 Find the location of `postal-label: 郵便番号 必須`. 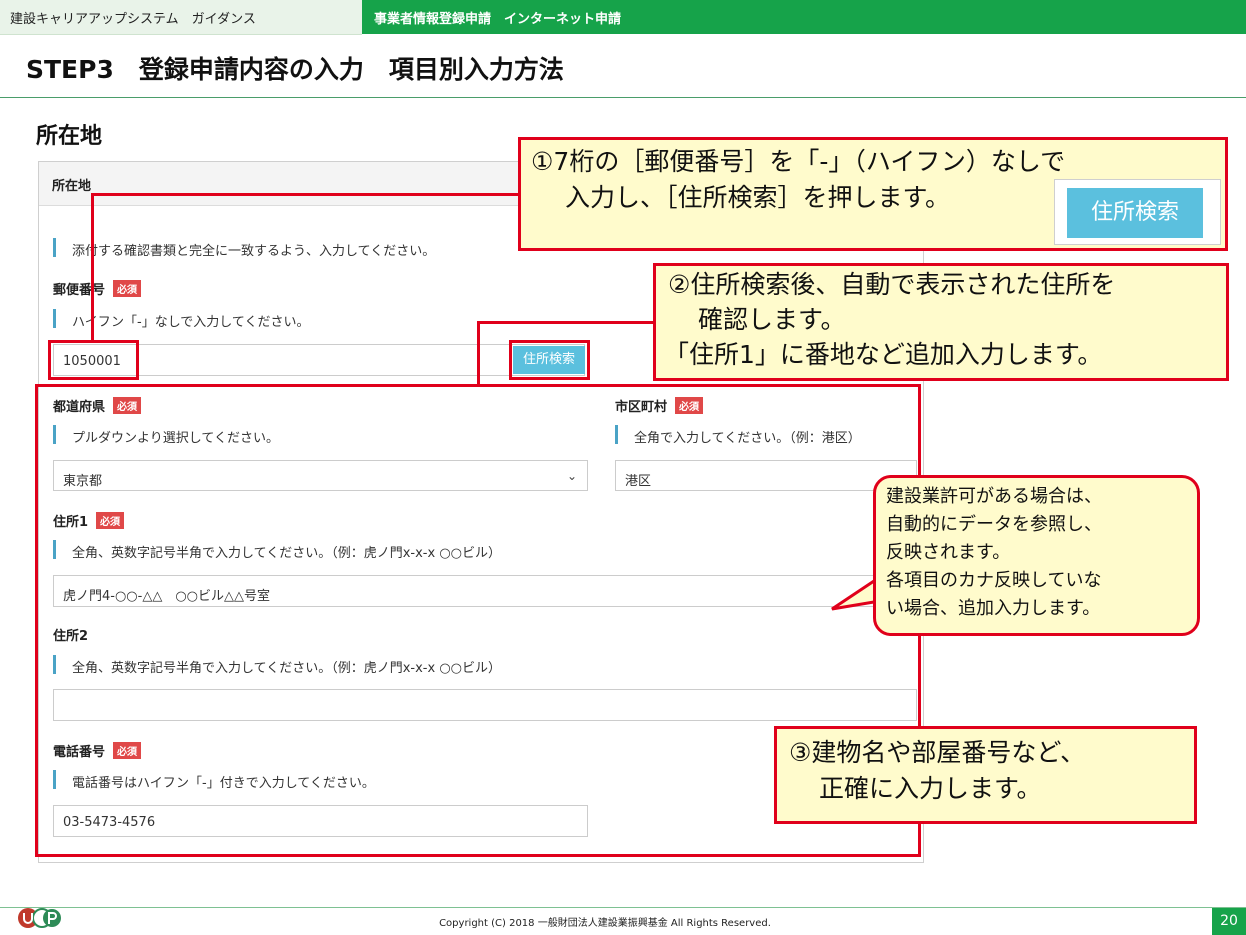

postal-label: 郵便番号 必須 is located at coordinates (97, 288).